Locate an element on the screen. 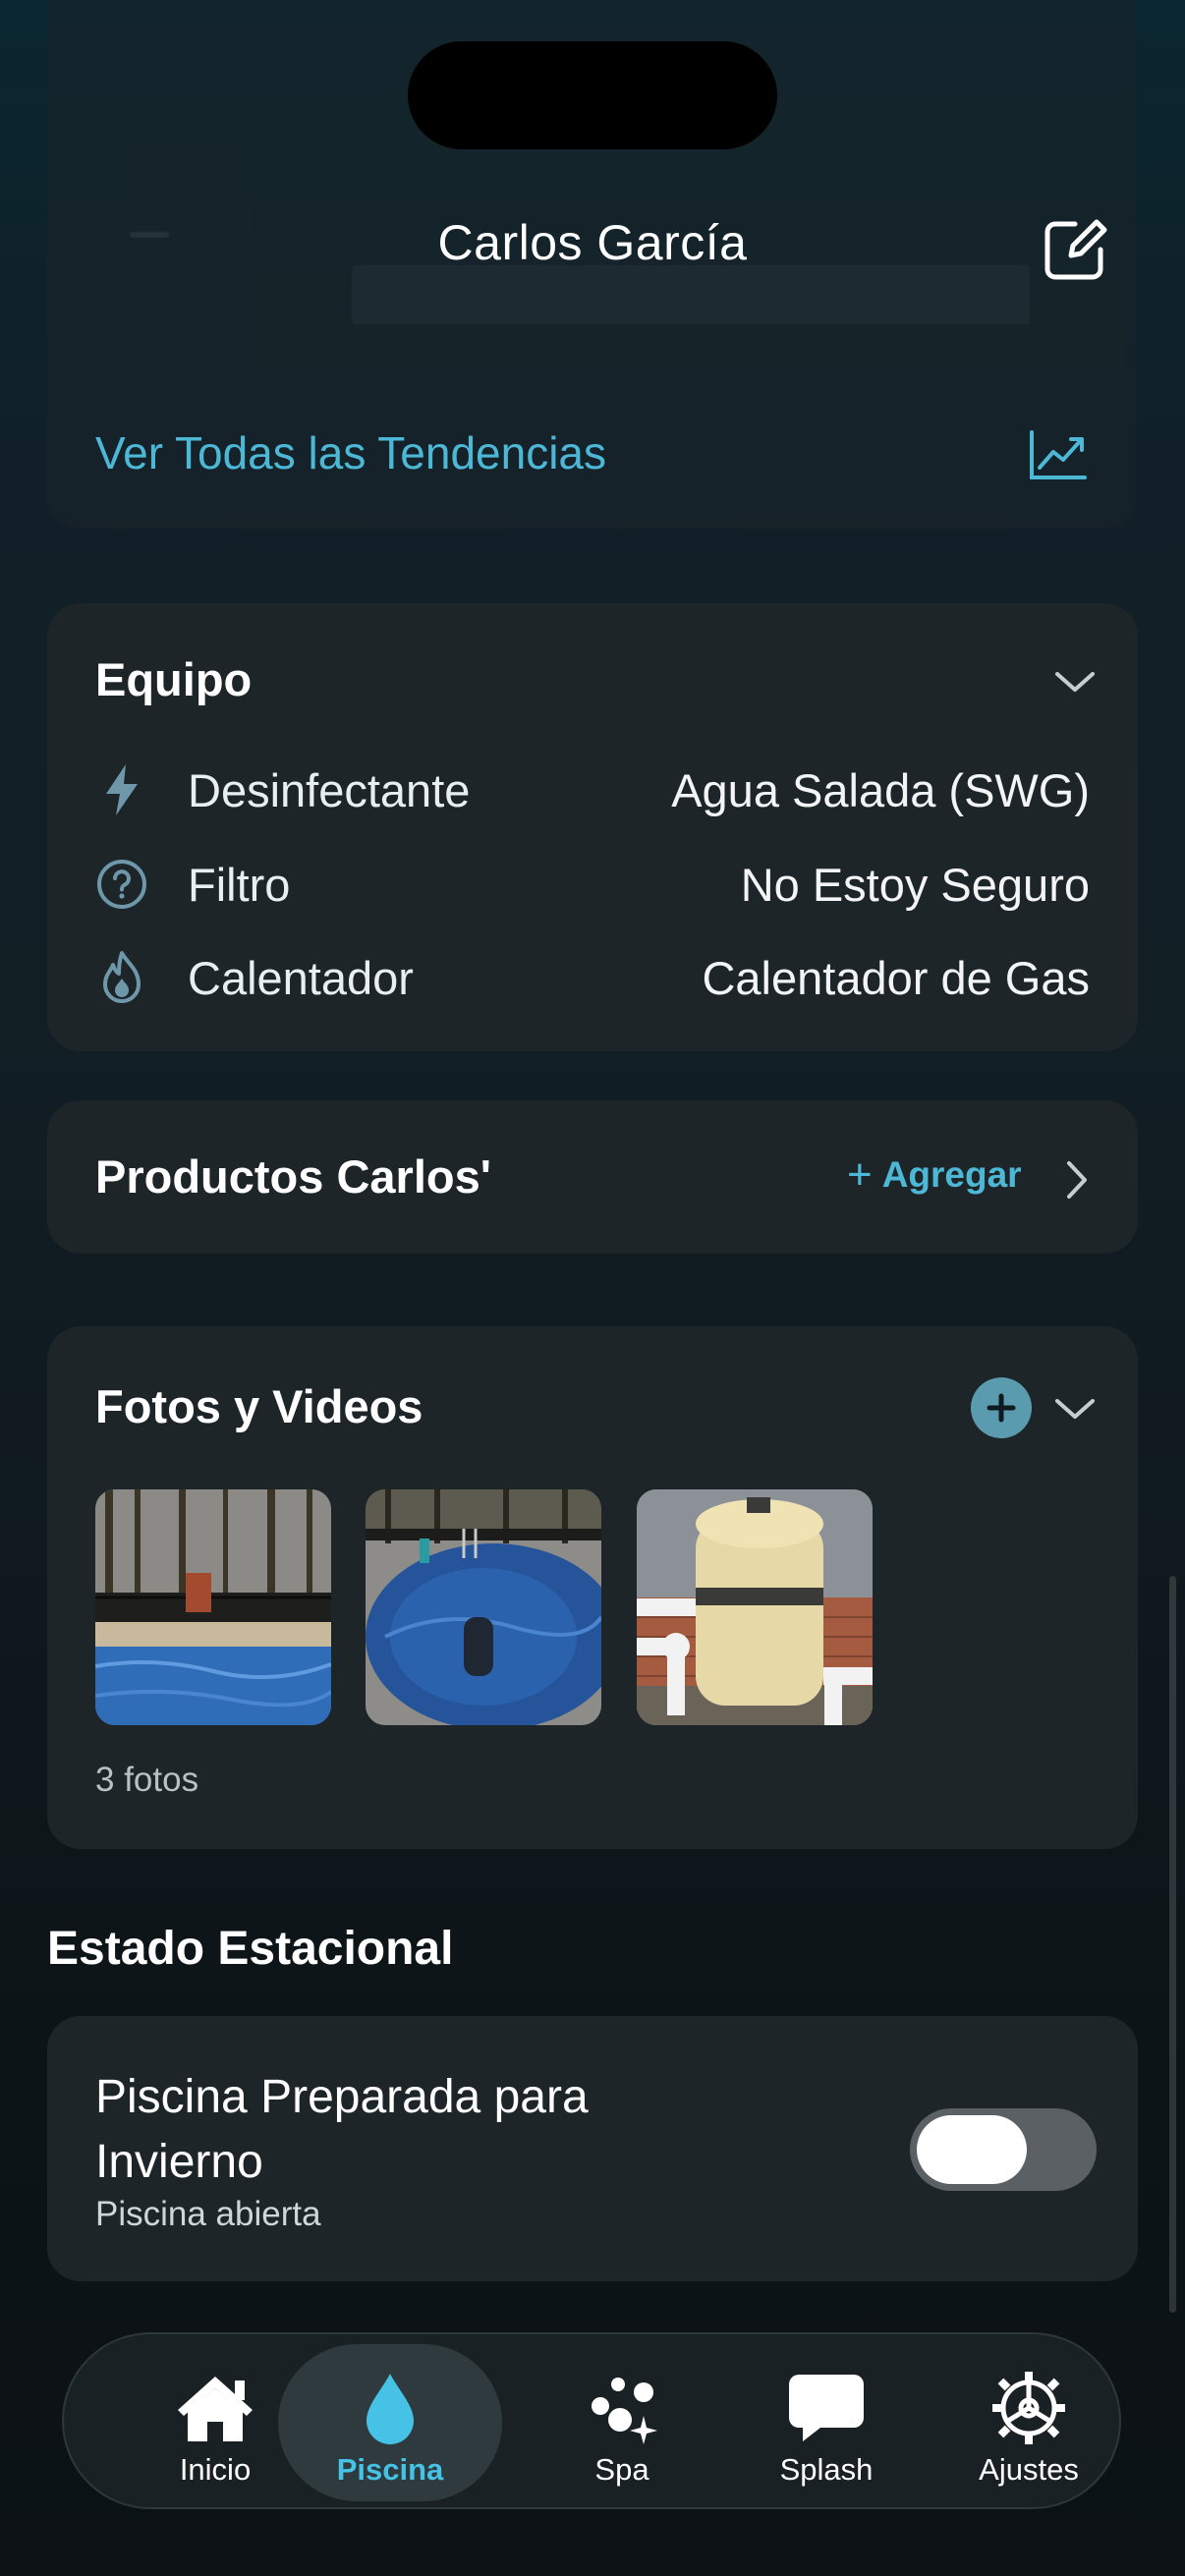 This screenshot has width=1185, height=2576. equipment-value: Agua Salada (SWG) is located at coordinates (881, 789).